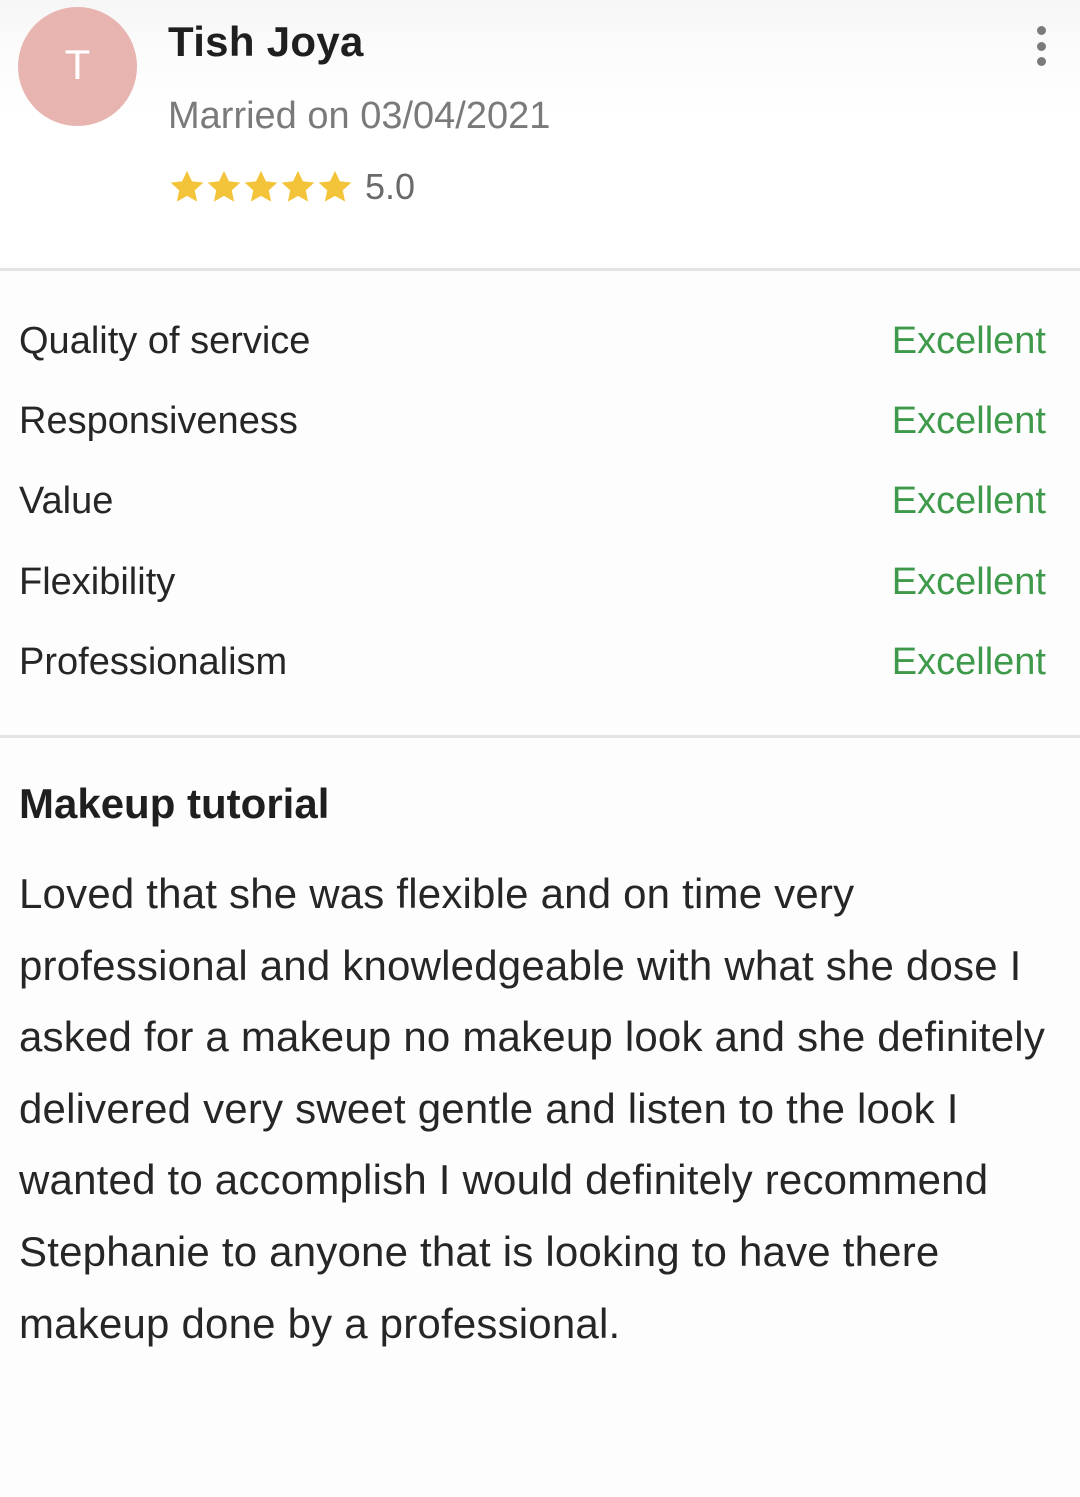  I want to click on divider, so click(540, 736).